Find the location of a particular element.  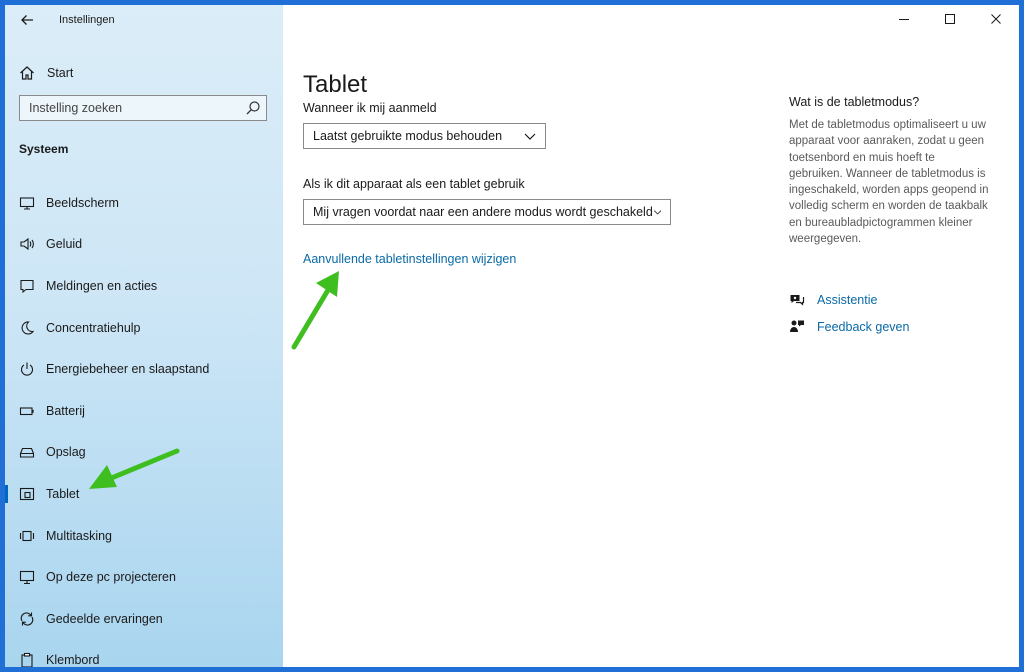

sidebar-item-energiebeheer: Energiebeheer en slaapstand is located at coordinates (144, 369).